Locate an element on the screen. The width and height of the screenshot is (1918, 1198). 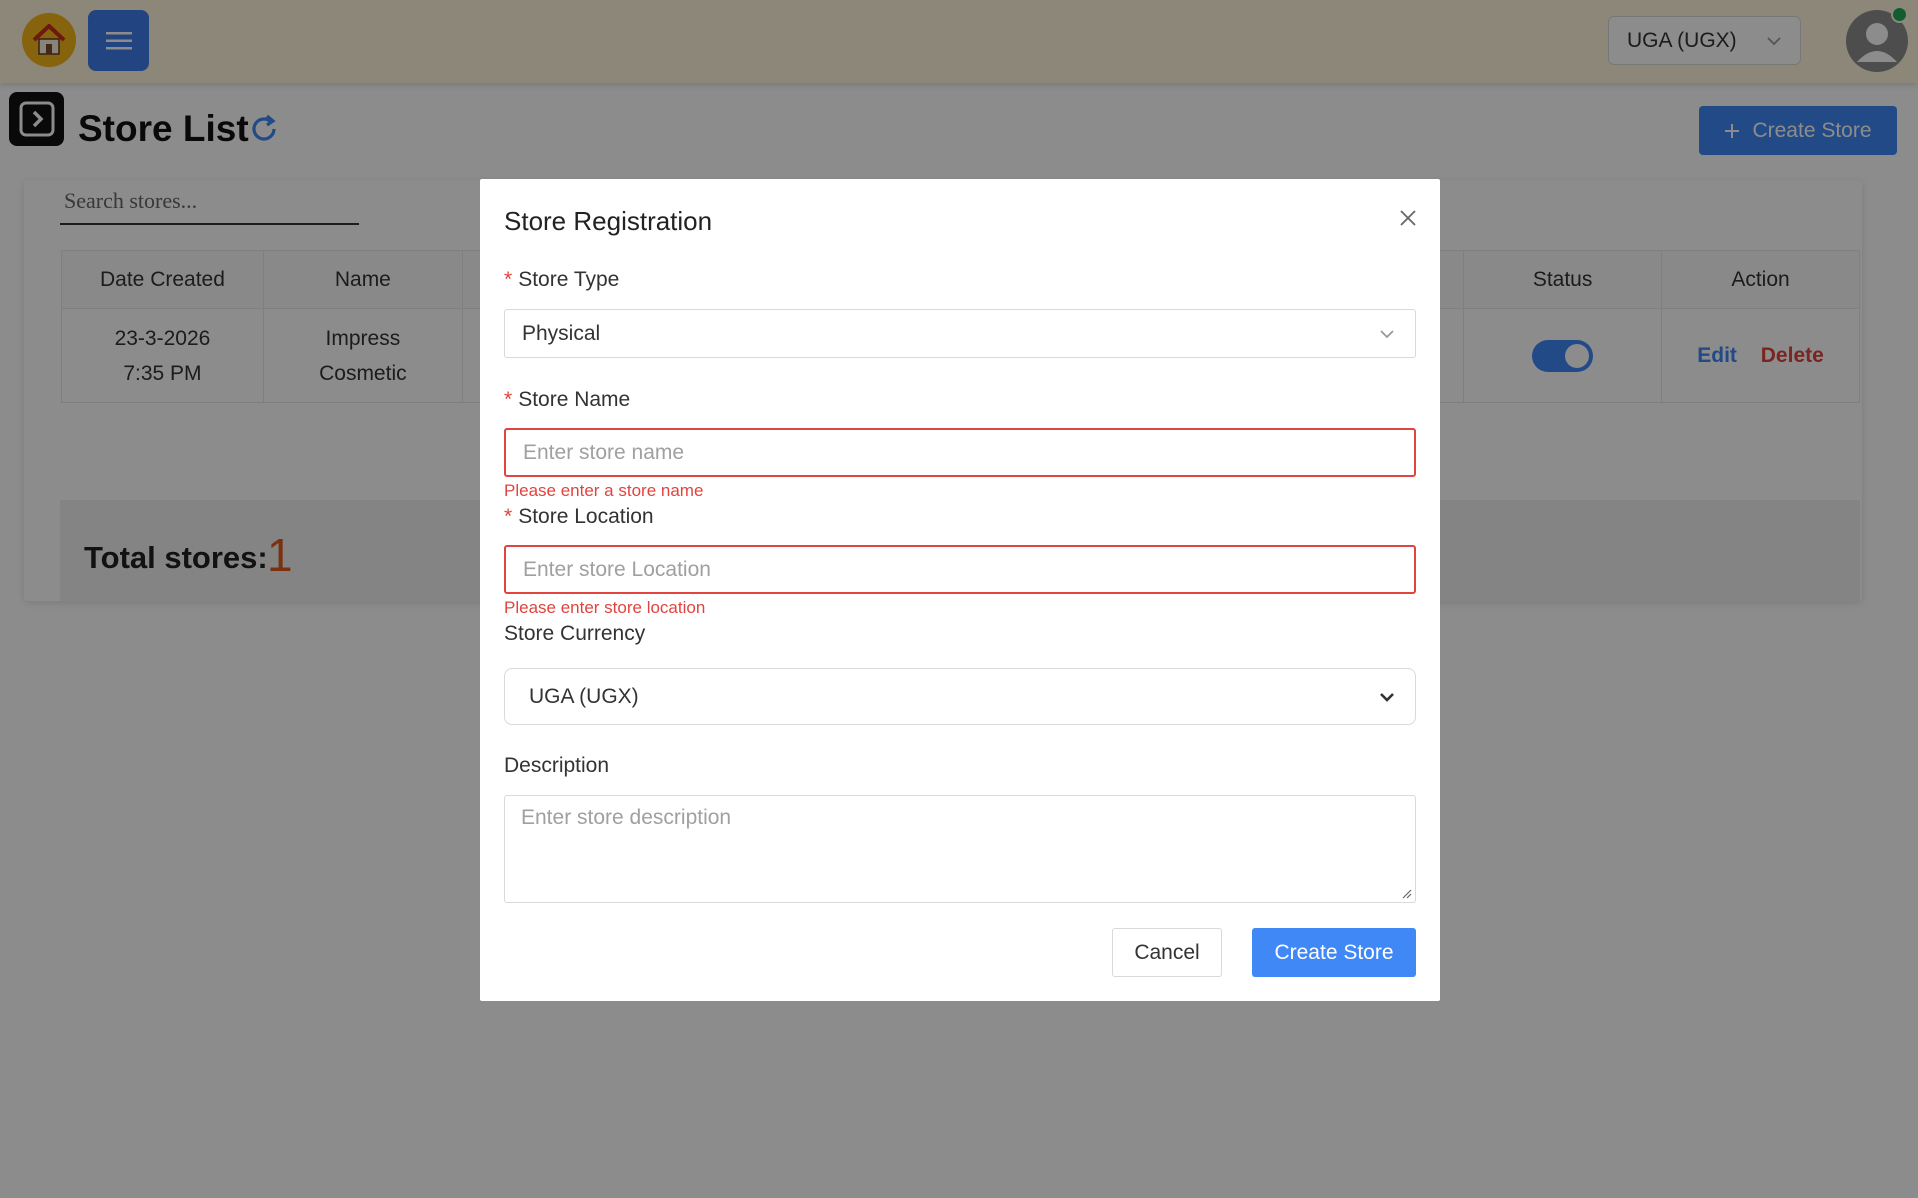
store-type-label-text: Store Type is located at coordinates (569, 279).